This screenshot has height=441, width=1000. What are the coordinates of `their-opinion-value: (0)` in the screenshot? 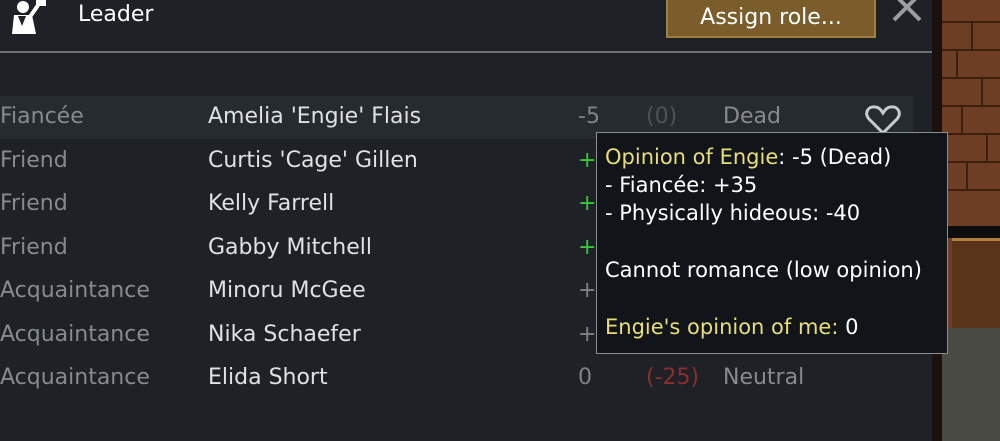 It's located at (662, 116).